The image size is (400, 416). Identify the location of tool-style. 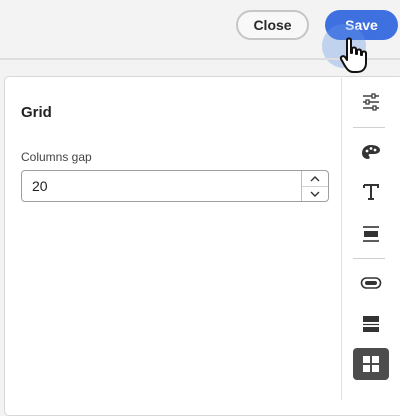
(371, 152).